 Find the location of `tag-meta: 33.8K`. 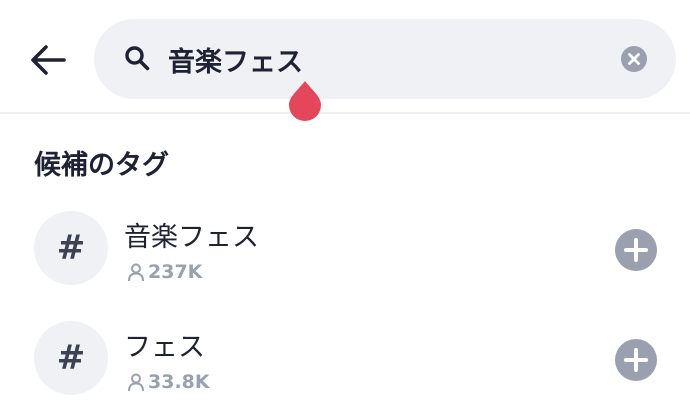

tag-meta: 33.8K is located at coordinates (168, 382).